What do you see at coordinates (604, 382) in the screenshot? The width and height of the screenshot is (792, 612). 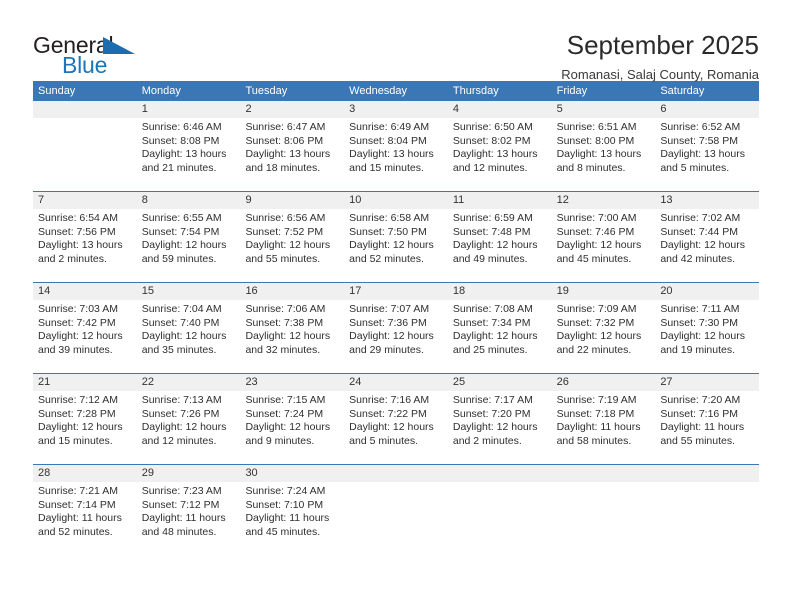 I see `day-number-26: 26` at bounding box center [604, 382].